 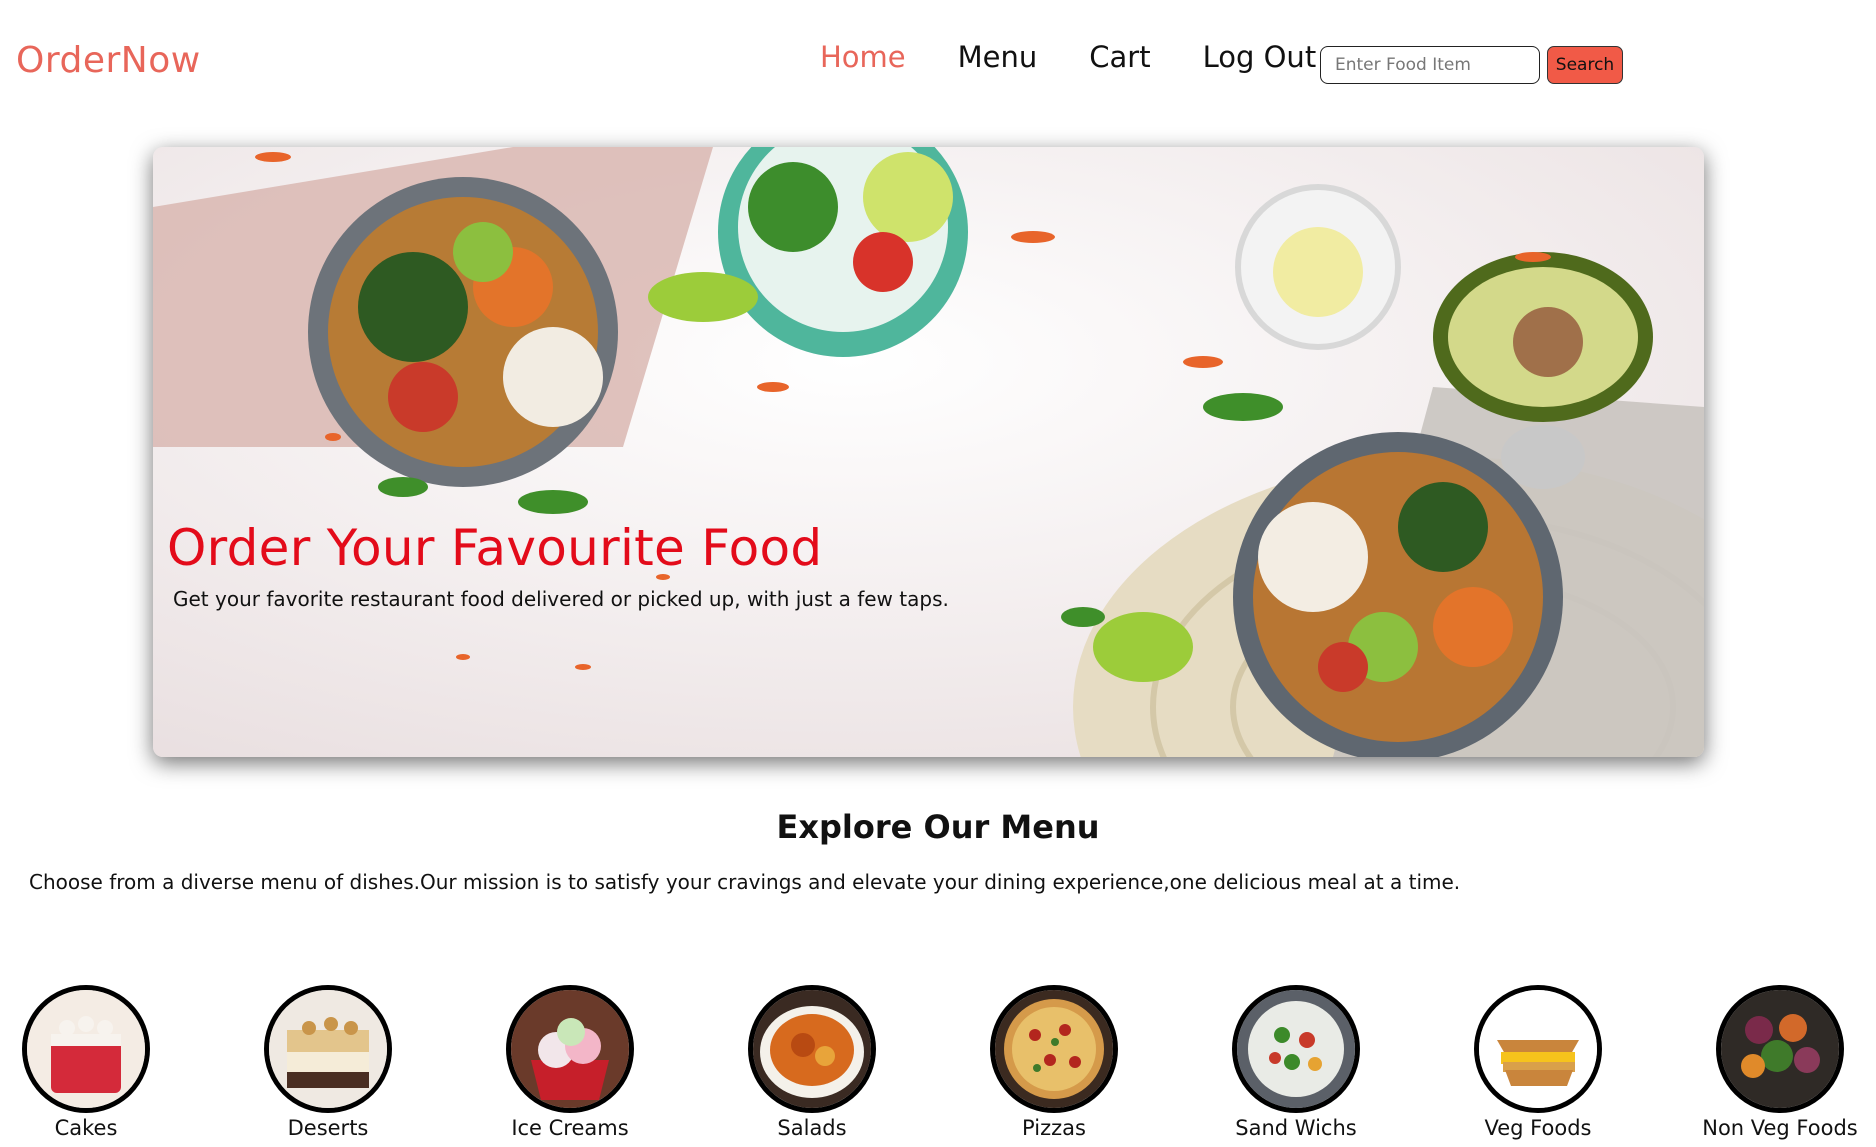 I want to click on category-non-veg-foods: Non Veg Foods, so click(x=1780, y=1062).